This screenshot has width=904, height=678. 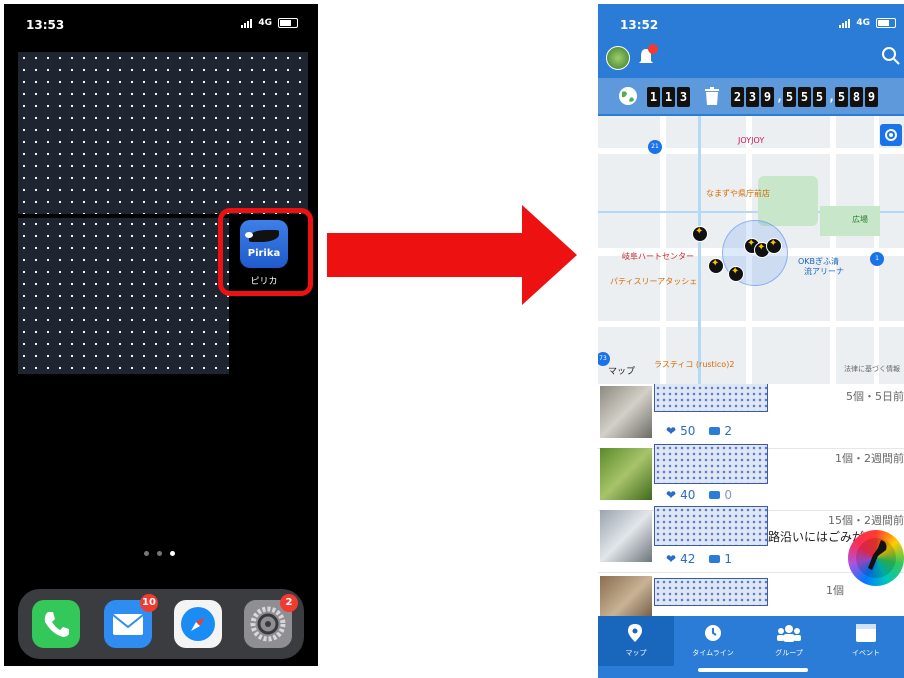 I want to click on like-count: 42, so click(x=688, y=559).